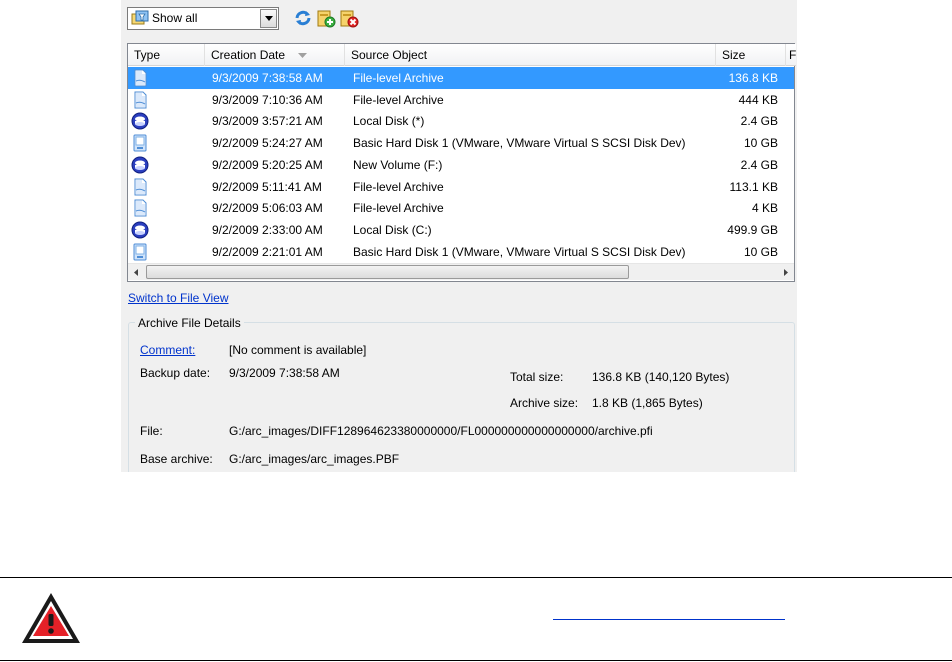  Describe the element at coordinates (298, 350) in the screenshot. I see `comment-value: [No comment is available]` at that location.